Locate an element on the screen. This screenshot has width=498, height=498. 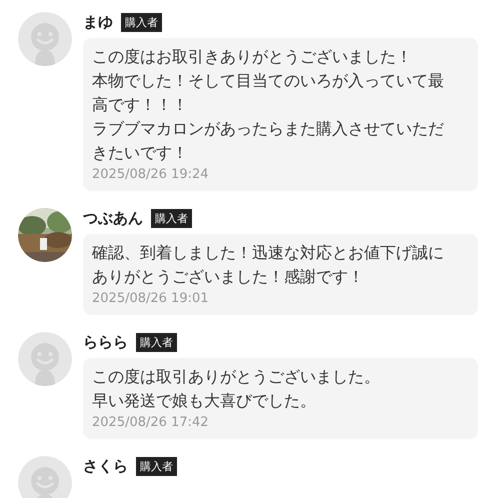
timestamp: 2025/08/26 19:01 is located at coordinates (151, 298).